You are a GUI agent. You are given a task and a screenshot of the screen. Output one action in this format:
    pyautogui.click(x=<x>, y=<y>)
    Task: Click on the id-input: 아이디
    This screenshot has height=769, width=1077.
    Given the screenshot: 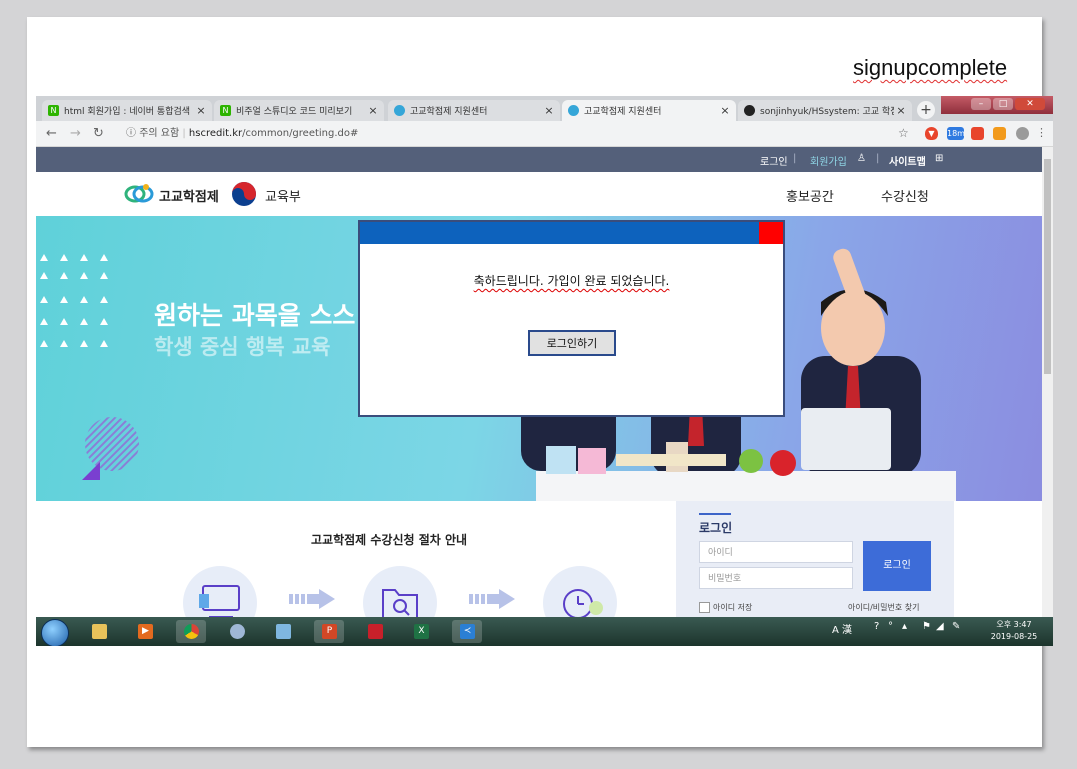 What is the action you would take?
    pyautogui.click(x=776, y=552)
    